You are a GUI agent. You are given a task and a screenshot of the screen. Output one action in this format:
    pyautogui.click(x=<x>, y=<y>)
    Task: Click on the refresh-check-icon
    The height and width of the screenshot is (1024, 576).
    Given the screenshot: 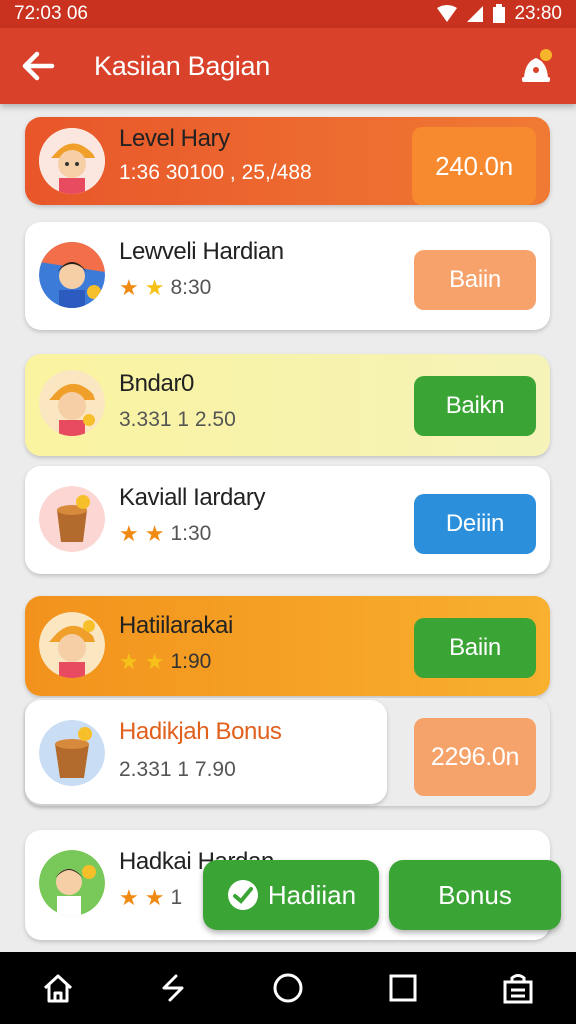 What is the action you would take?
    pyautogui.click(x=242, y=895)
    